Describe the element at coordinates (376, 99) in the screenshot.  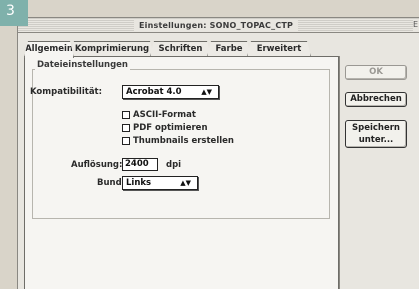
I see `cancel-button: Abbrechen` at that location.